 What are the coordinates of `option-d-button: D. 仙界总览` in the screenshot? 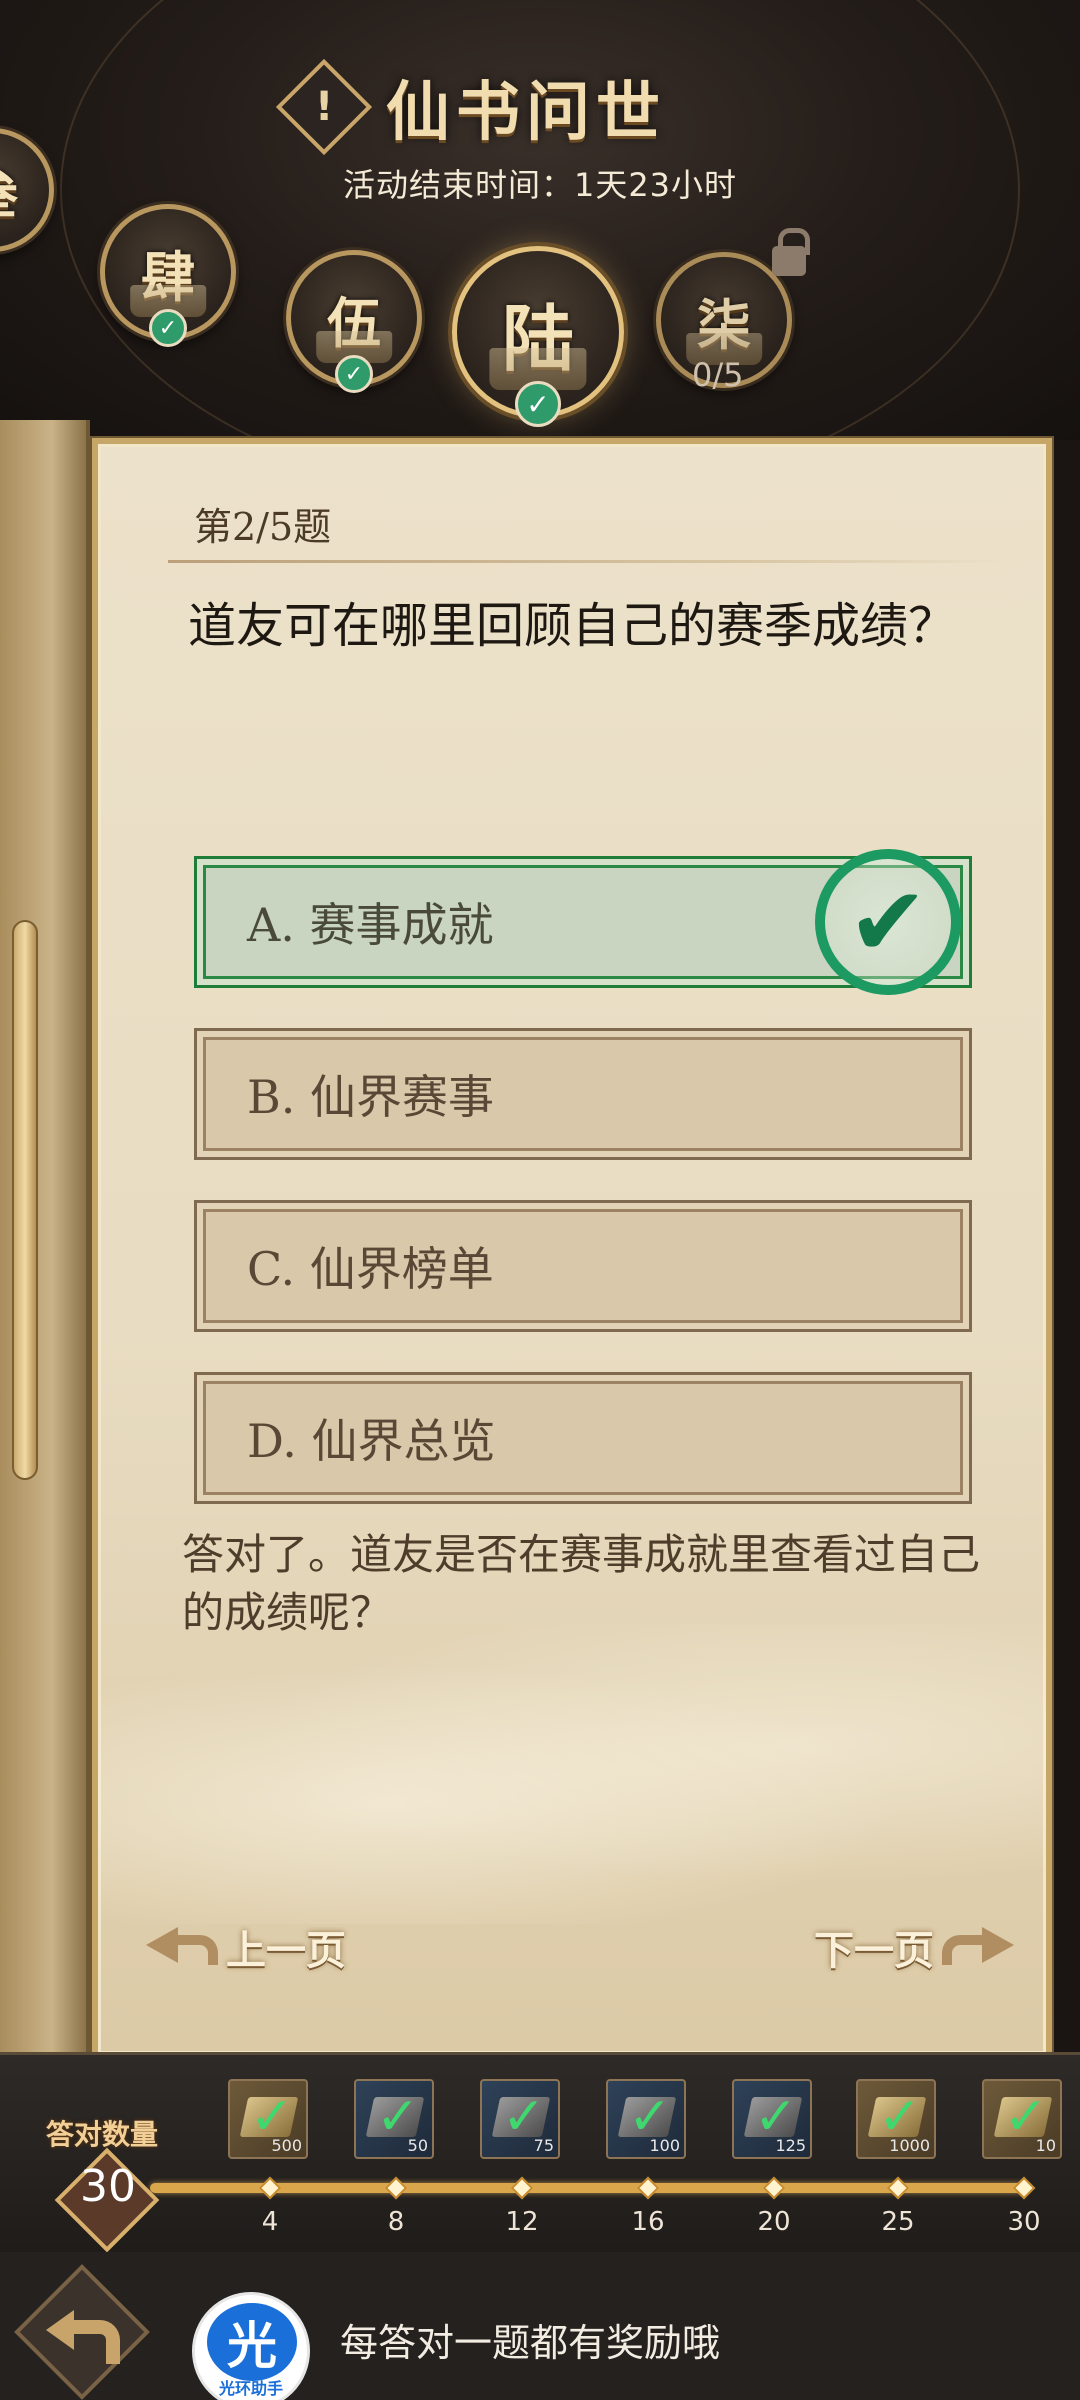 It's located at (583, 1438).